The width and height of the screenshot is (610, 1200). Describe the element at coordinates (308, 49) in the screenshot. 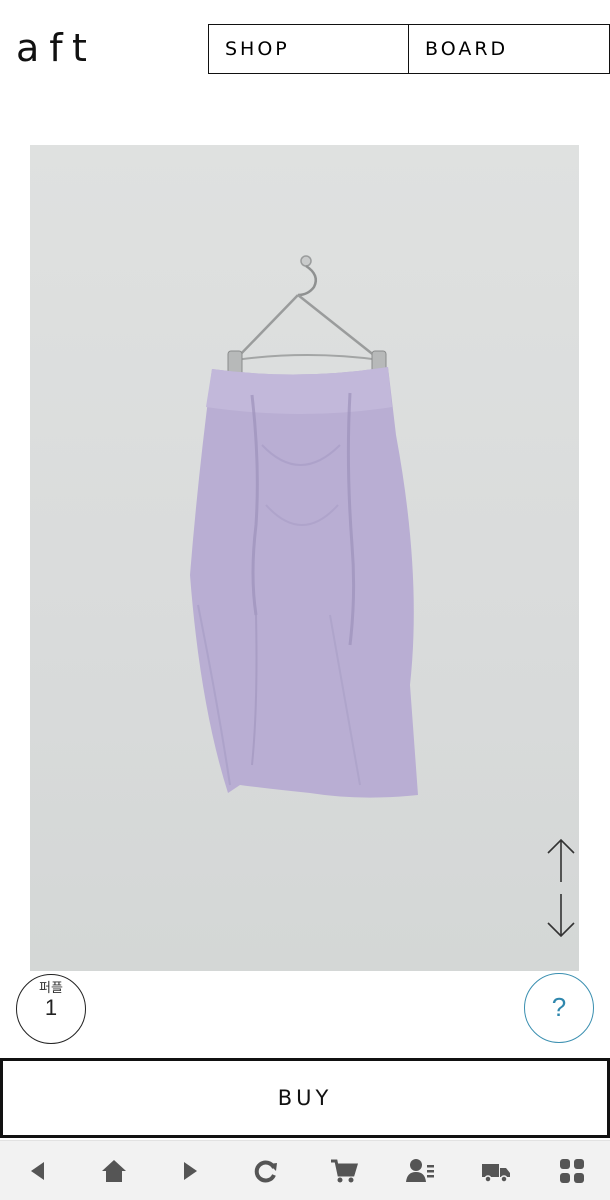

I see `nav-shop-button: SHOP` at that location.